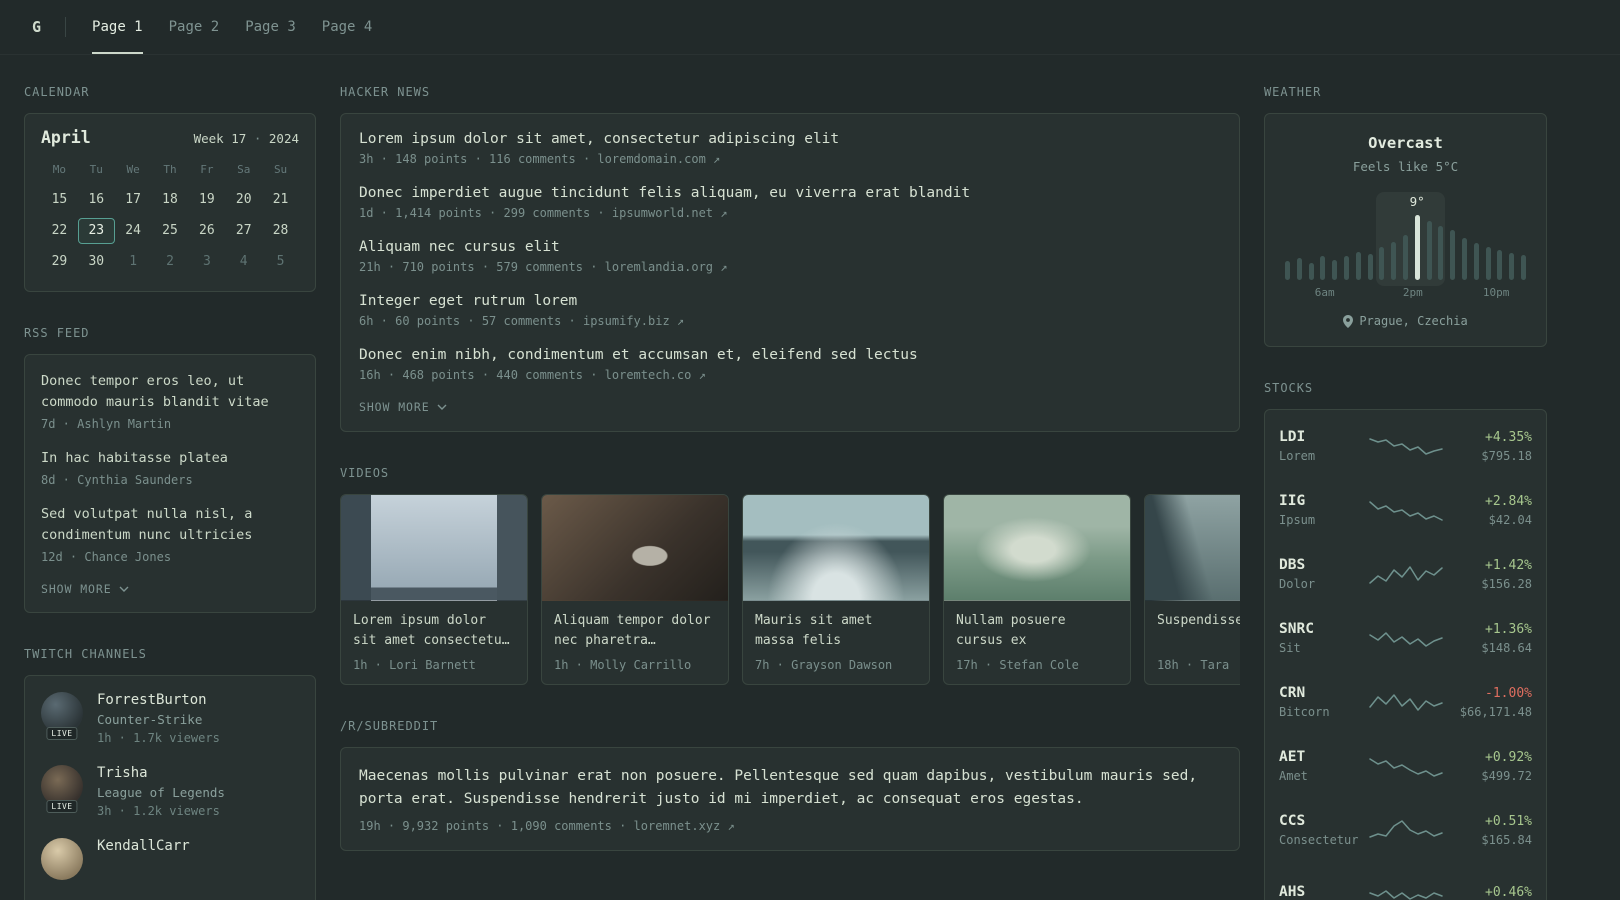 This screenshot has height=900, width=1620. Describe the element at coordinates (1405, 446) in the screenshot. I see `stock-row: LDI Lorem +4.35% $795.18` at that location.